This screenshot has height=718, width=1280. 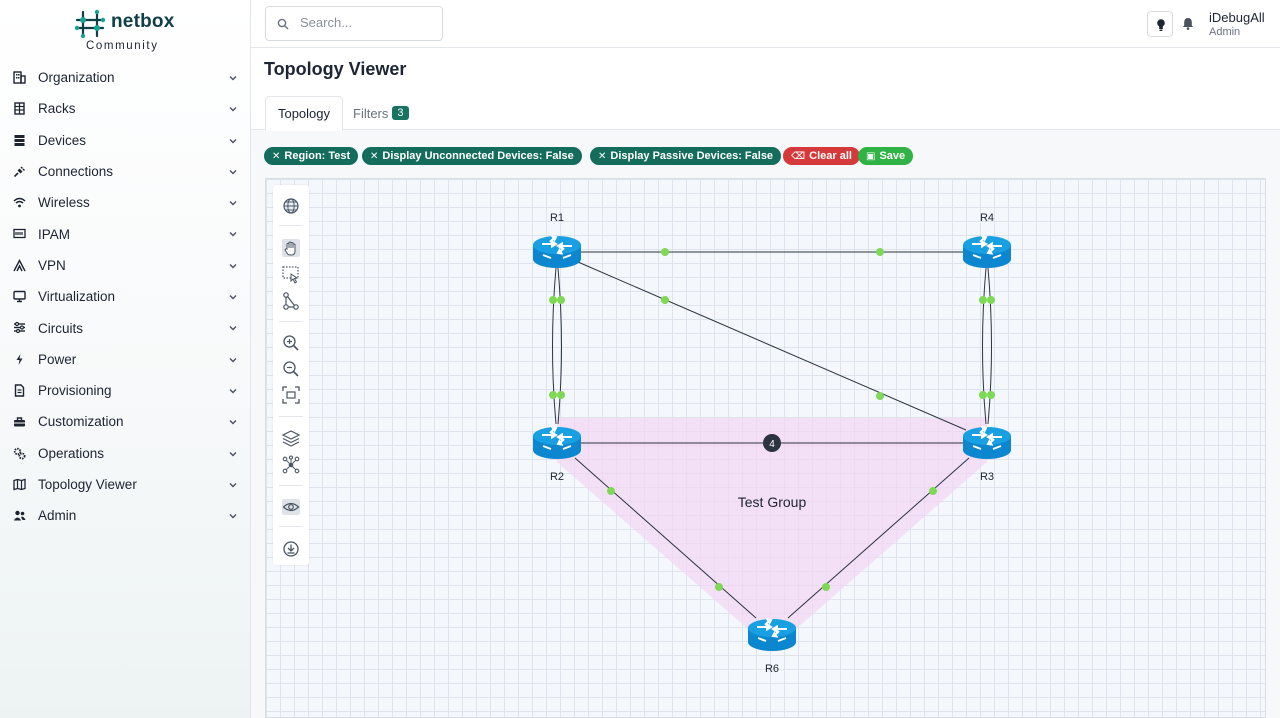 What do you see at coordinates (557, 218) in the screenshot?
I see `node-label-r1: R1` at bounding box center [557, 218].